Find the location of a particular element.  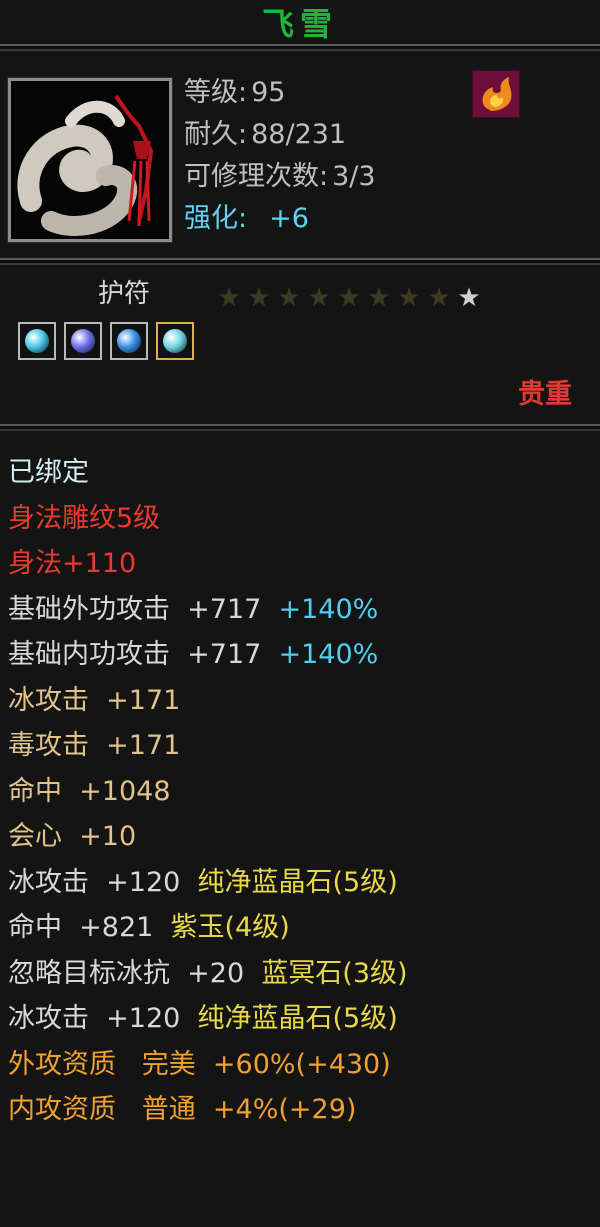

enhance-stat: 强化: +6 is located at coordinates (246, 219).